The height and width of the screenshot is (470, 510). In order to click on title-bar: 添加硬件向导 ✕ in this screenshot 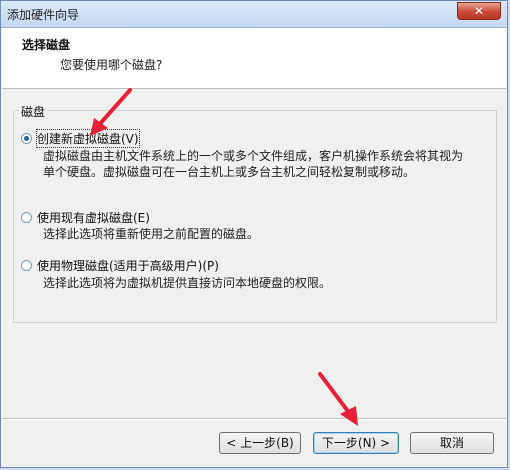, I will do `click(254, 14)`.